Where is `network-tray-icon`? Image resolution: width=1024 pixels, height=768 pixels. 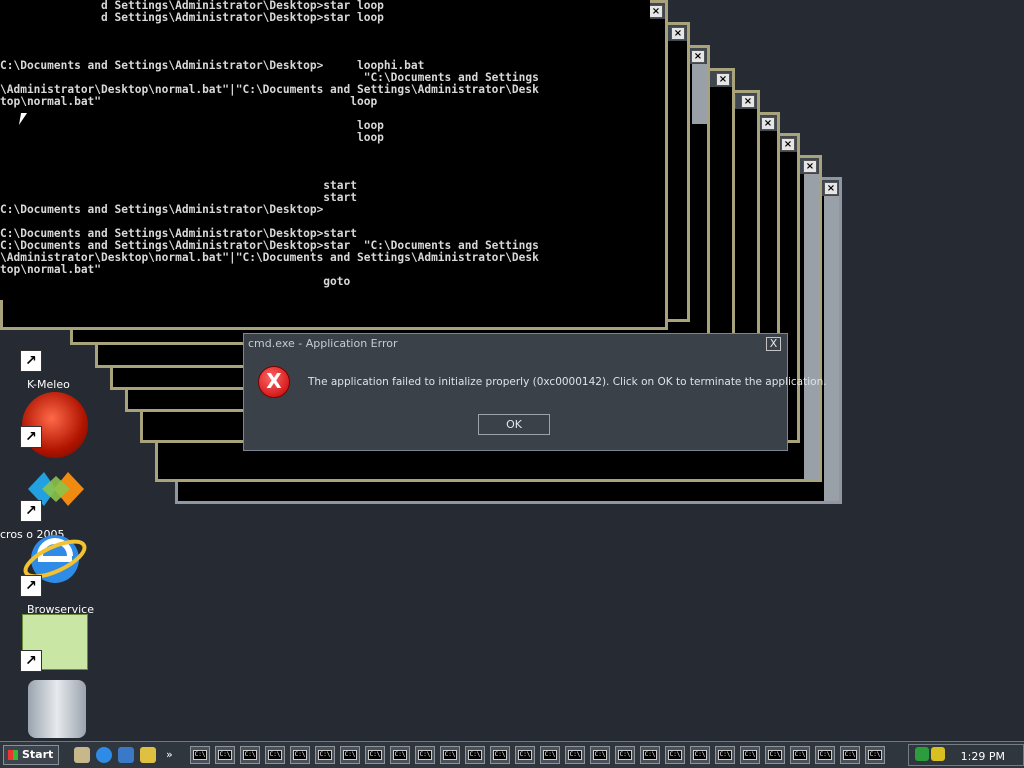 network-tray-icon is located at coordinates (922, 754).